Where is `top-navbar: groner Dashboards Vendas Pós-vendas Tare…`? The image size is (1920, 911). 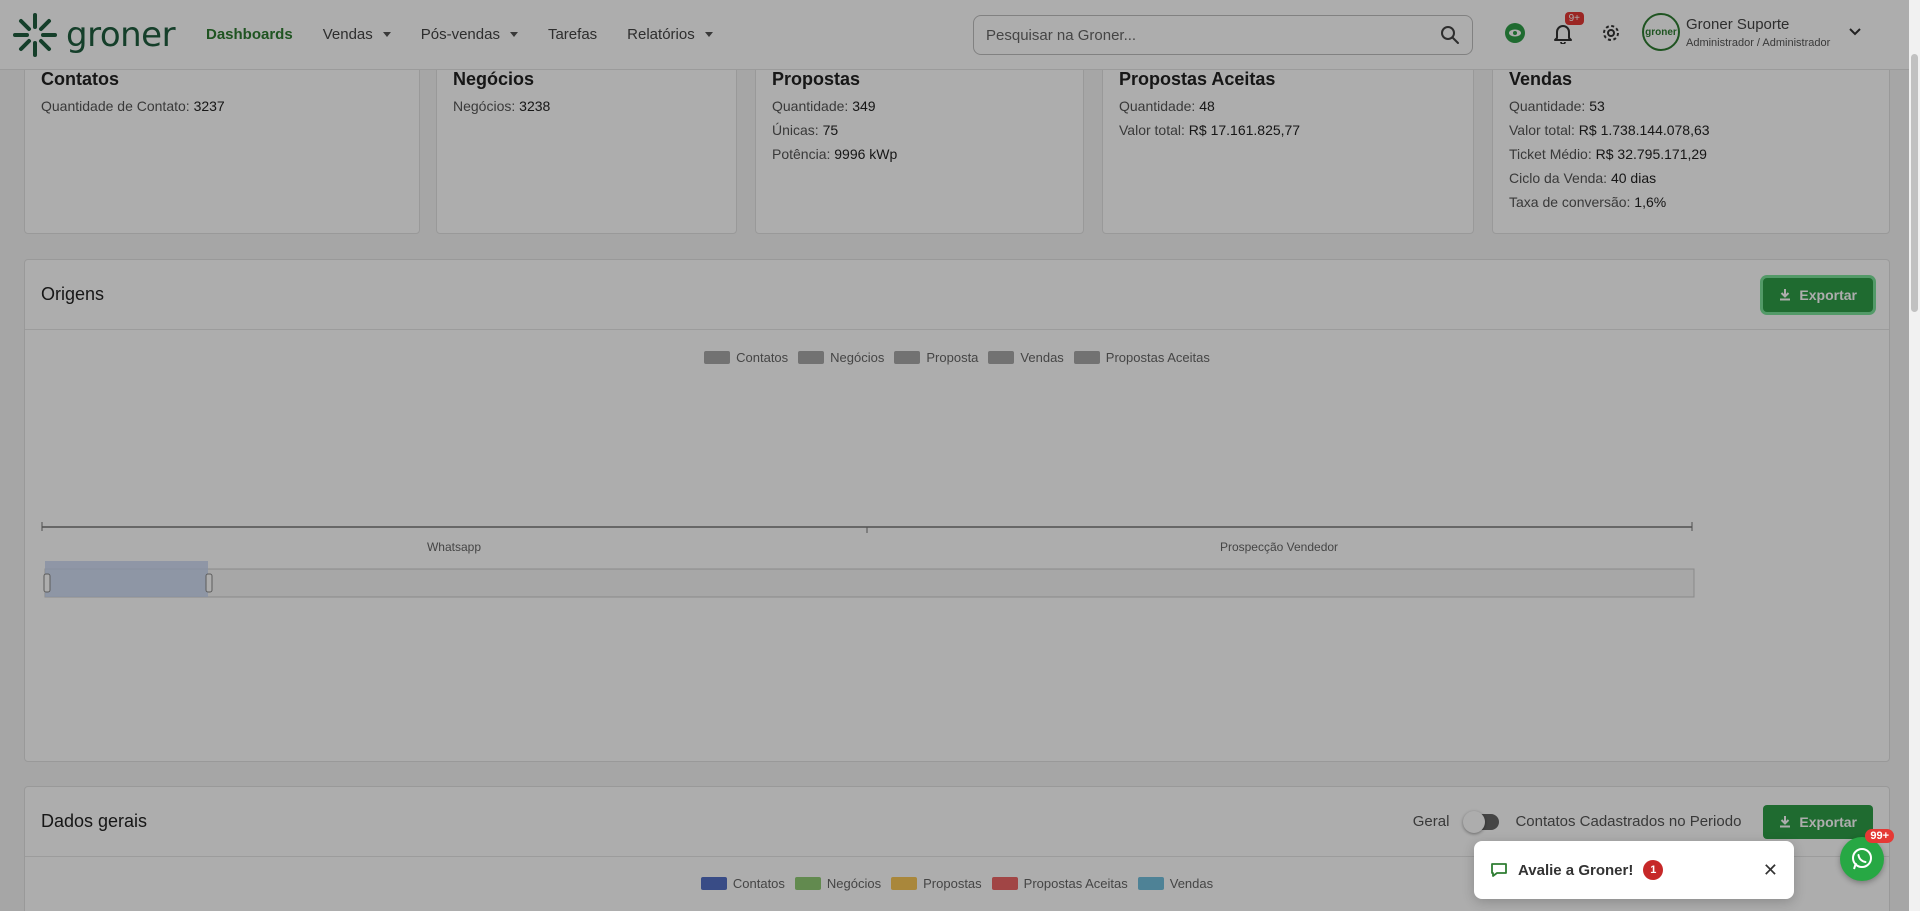 top-navbar: groner Dashboards Vendas Pós-vendas Tare… is located at coordinates (960, 35).